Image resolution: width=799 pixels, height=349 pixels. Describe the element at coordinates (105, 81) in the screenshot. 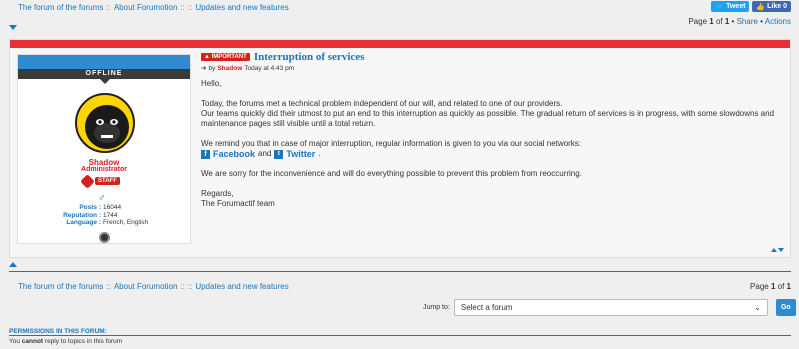

I see `status-pointer` at that location.